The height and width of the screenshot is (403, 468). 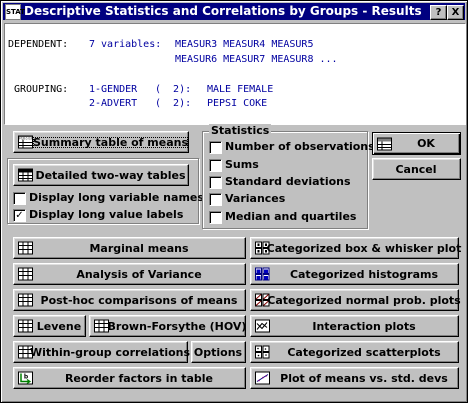 What do you see at coordinates (438, 12) in the screenshot?
I see `help-button: ?` at bounding box center [438, 12].